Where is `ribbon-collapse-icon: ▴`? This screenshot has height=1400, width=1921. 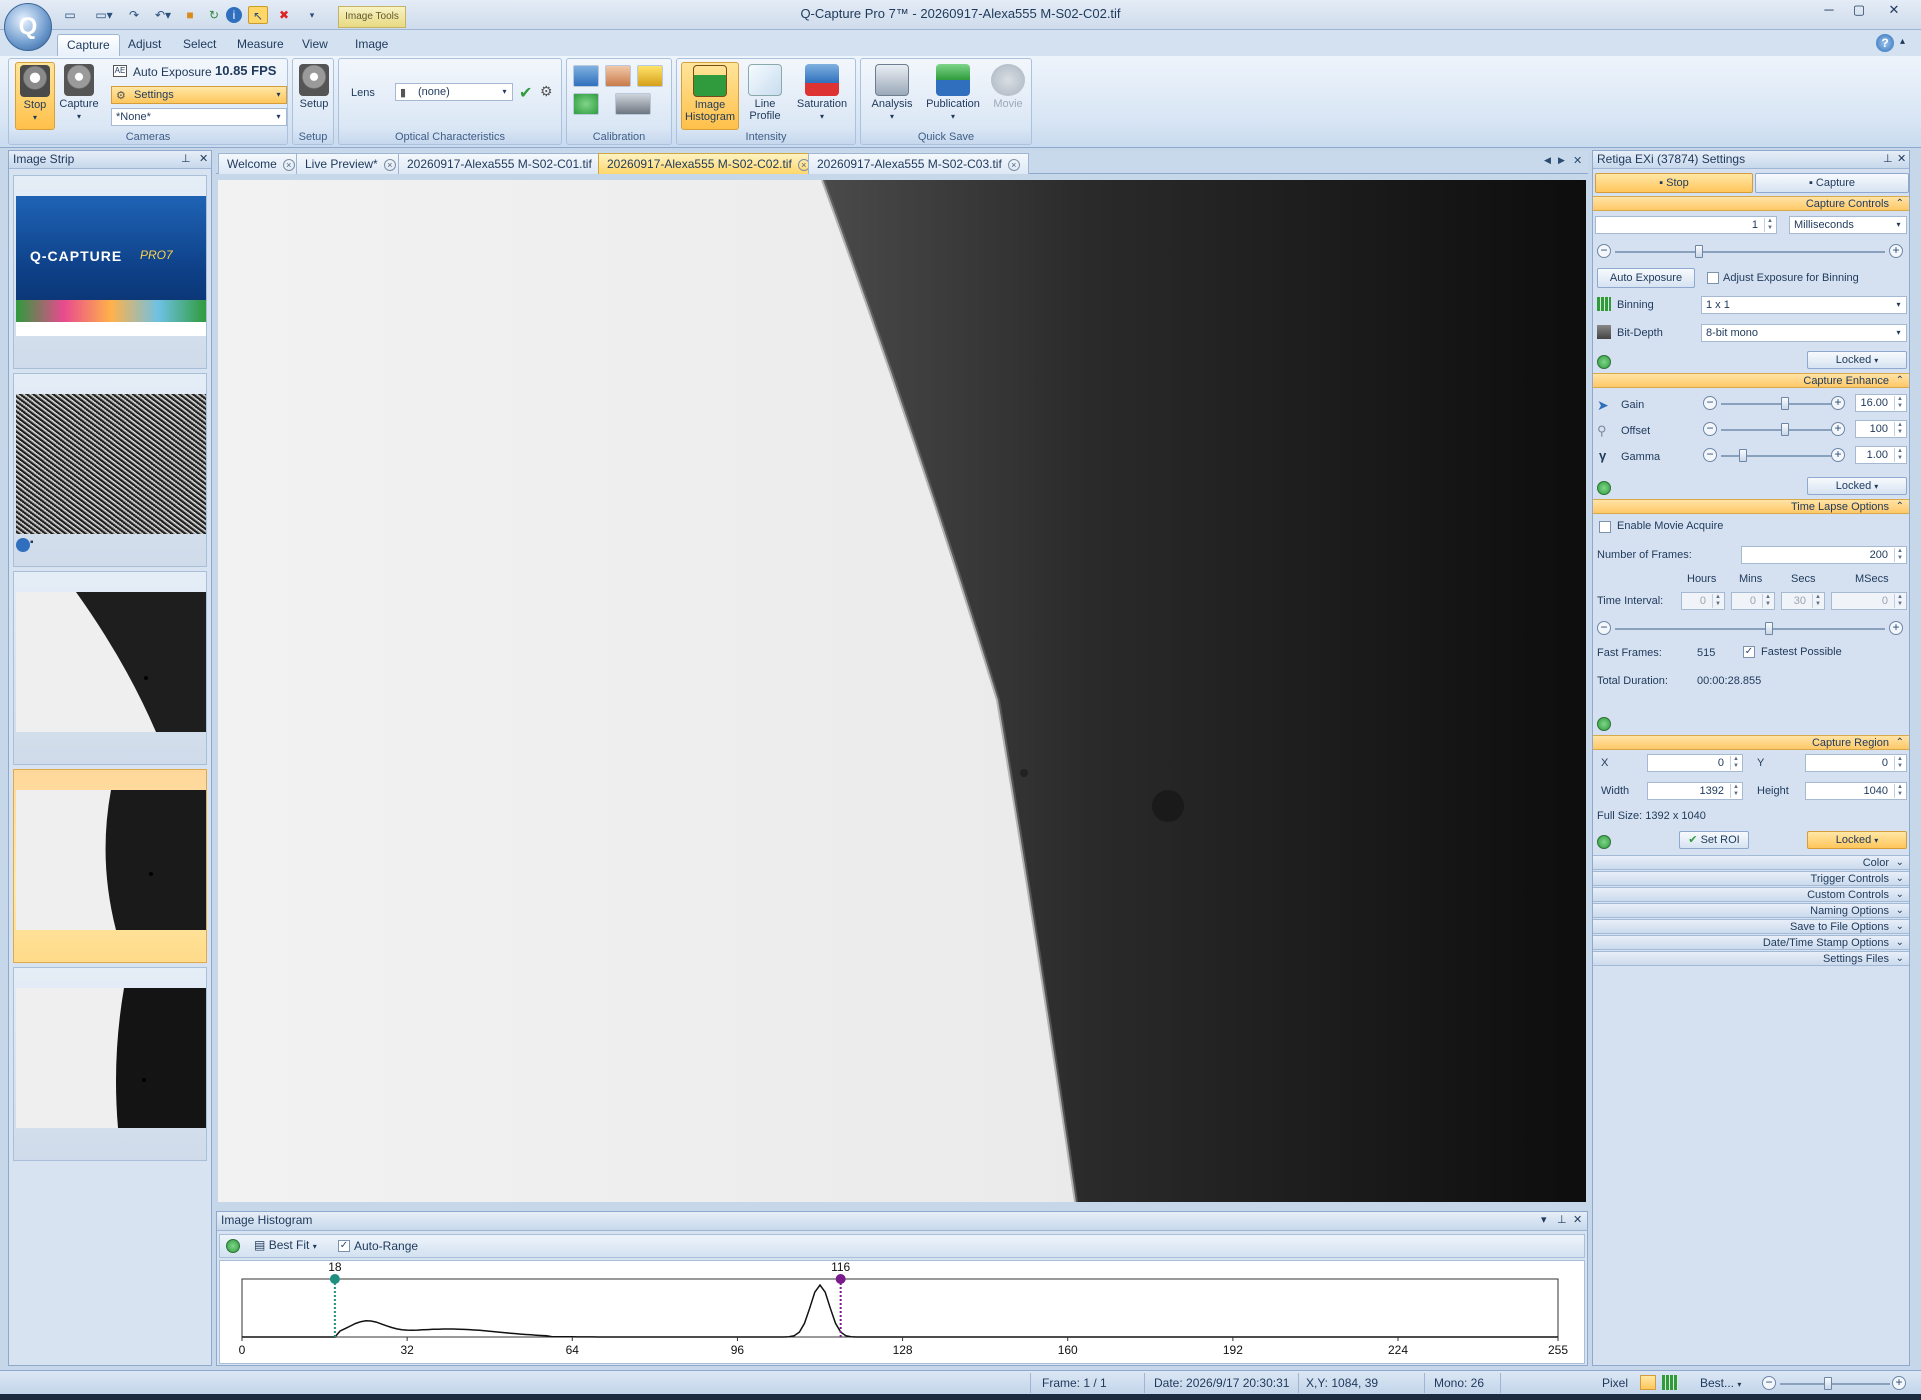 ribbon-collapse-icon: ▴ is located at coordinates (1902, 41).